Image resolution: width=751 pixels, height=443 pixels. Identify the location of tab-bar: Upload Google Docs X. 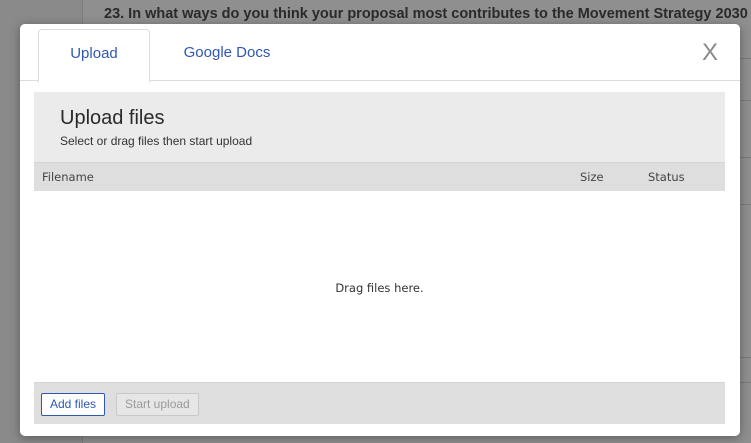
(380, 53).